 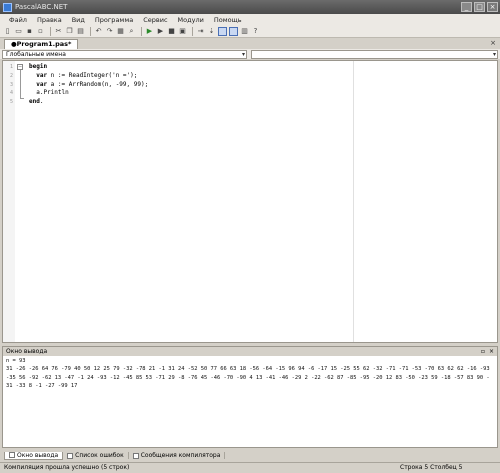 I want to click on menu-view: Вид, so click(x=78, y=20).